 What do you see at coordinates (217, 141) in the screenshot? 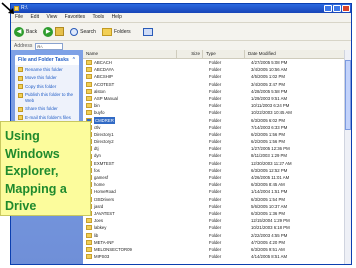
I see `file-row: Directory2 Folder 6/2/2005 1:56 PM` at bounding box center [217, 141].